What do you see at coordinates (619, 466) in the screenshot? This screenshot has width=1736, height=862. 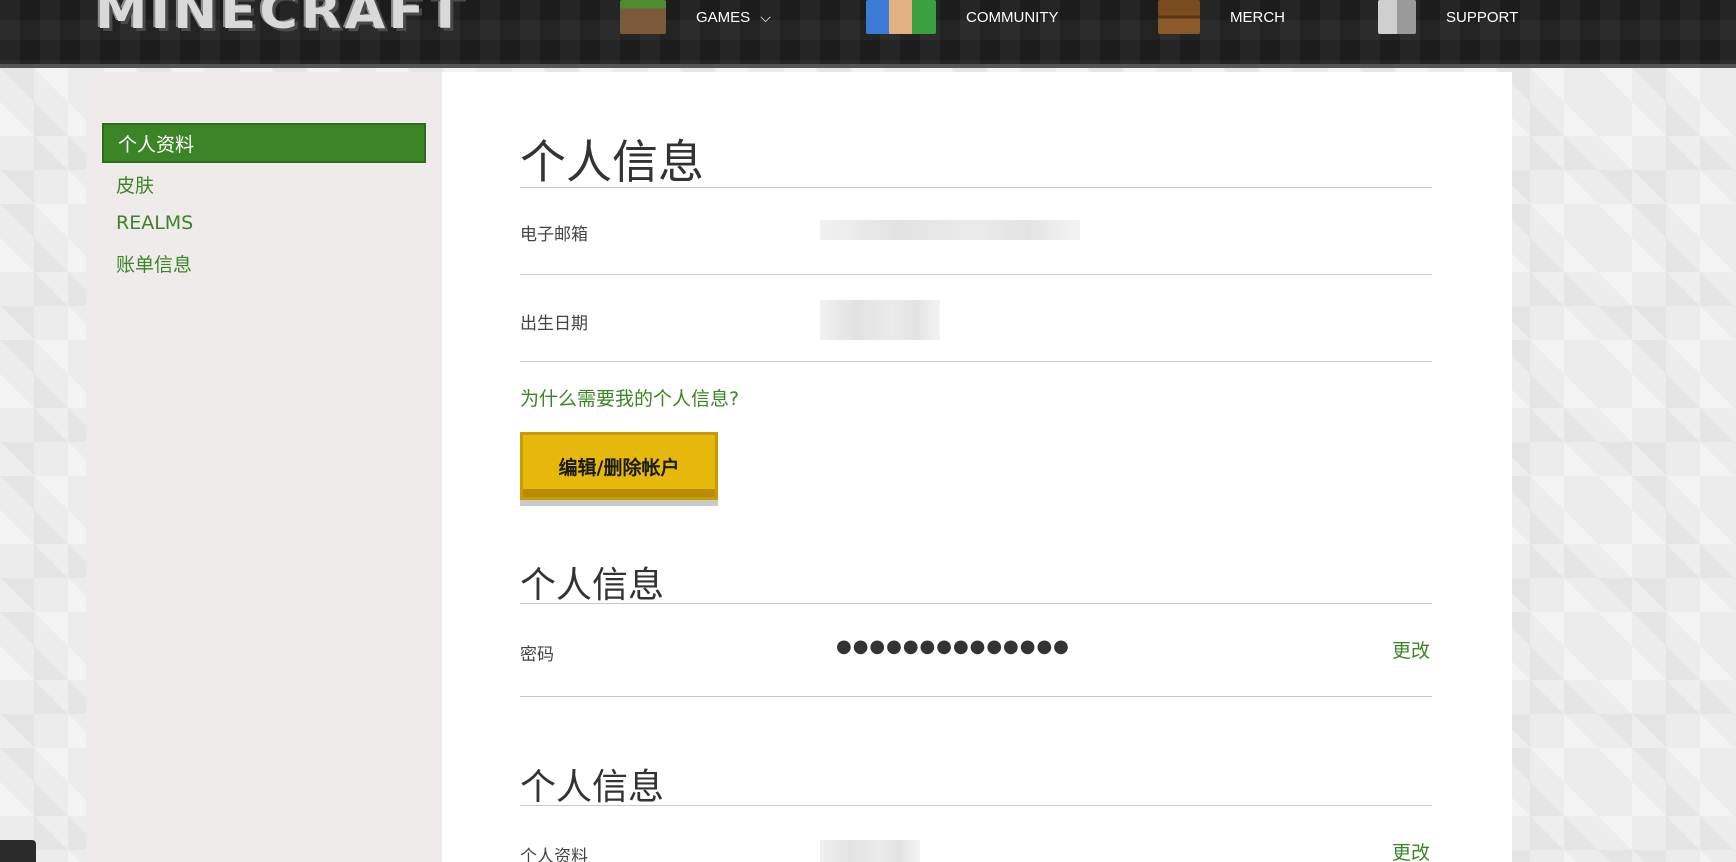 I see `edit-delete-account-button: 编辑/删除帐户` at bounding box center [619, 466].